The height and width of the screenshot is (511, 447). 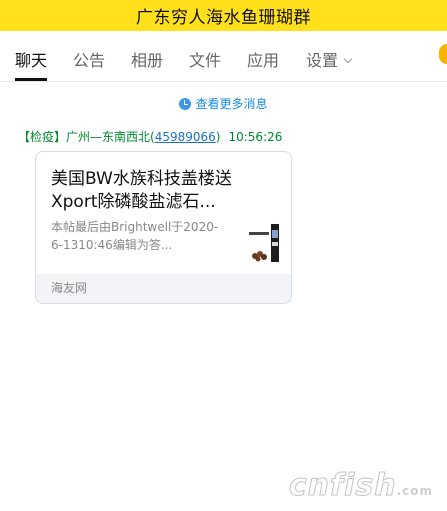 What do you see at coordinates (223, 61) in the screenshot?
I see `tab-bar: 聊天 公告 相册 文件 应用 设置` at bounding box center [223, 61].